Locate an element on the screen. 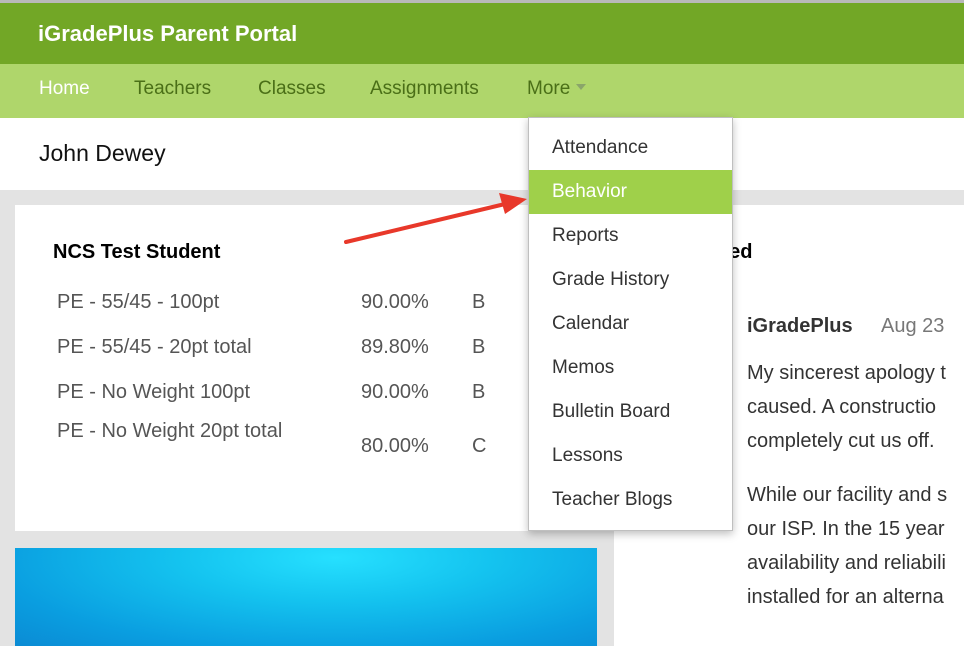 The height and width of the screenshot is (646, 964). main-nav: Home Teachers Classes Assignments More is located at coordinates (482, 91).